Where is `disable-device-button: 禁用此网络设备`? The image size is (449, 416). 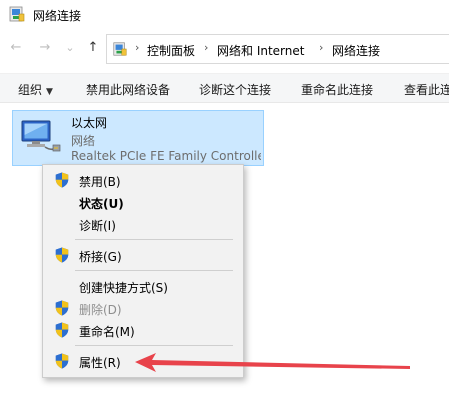 disable-device-button: 禁用此网络设备 is located at coordinates (128, 89).